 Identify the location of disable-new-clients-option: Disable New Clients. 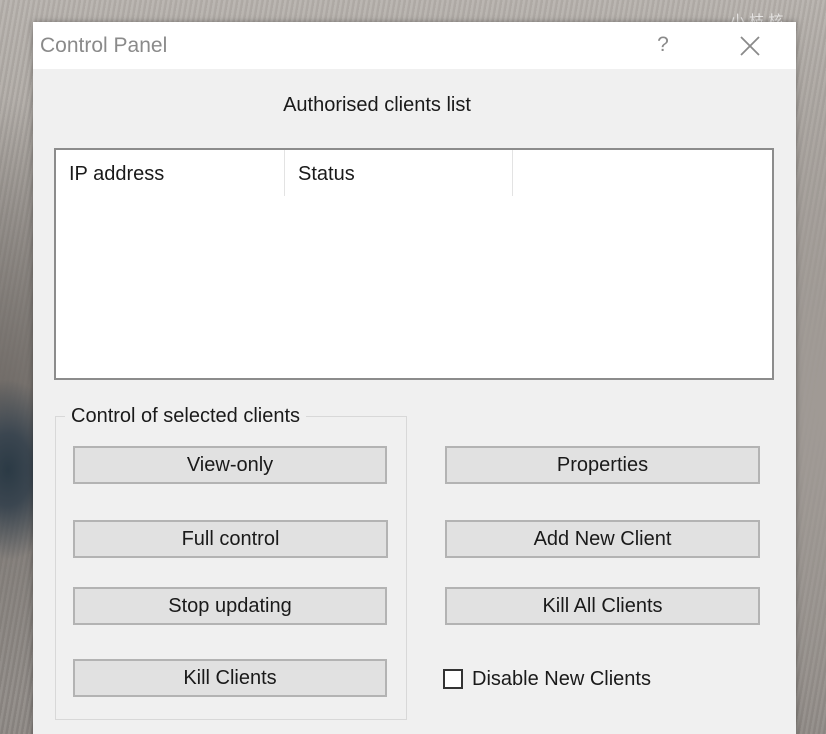
(547, 679).